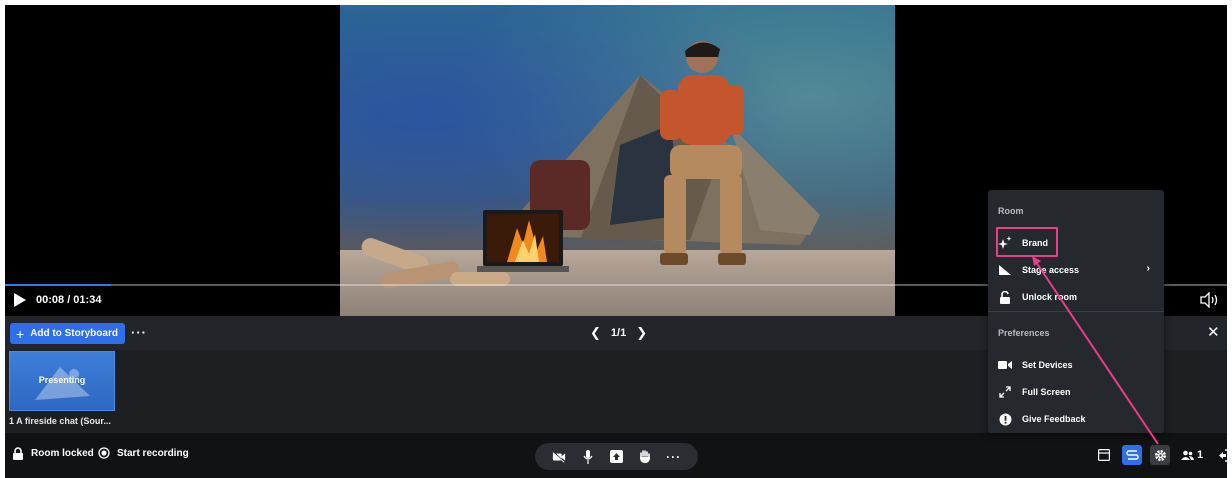  Describe the element at coordinates (1011, 211) in the screenshot. I see `menu-section-room: Room` at that location.